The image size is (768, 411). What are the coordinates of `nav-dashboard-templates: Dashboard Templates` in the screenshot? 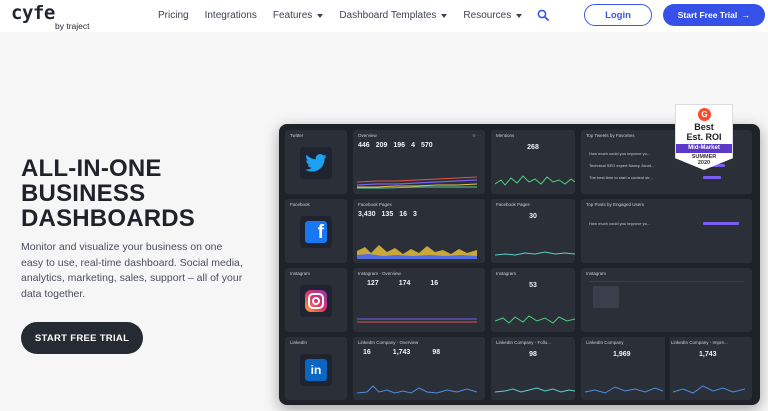 It's located at (393, 15).